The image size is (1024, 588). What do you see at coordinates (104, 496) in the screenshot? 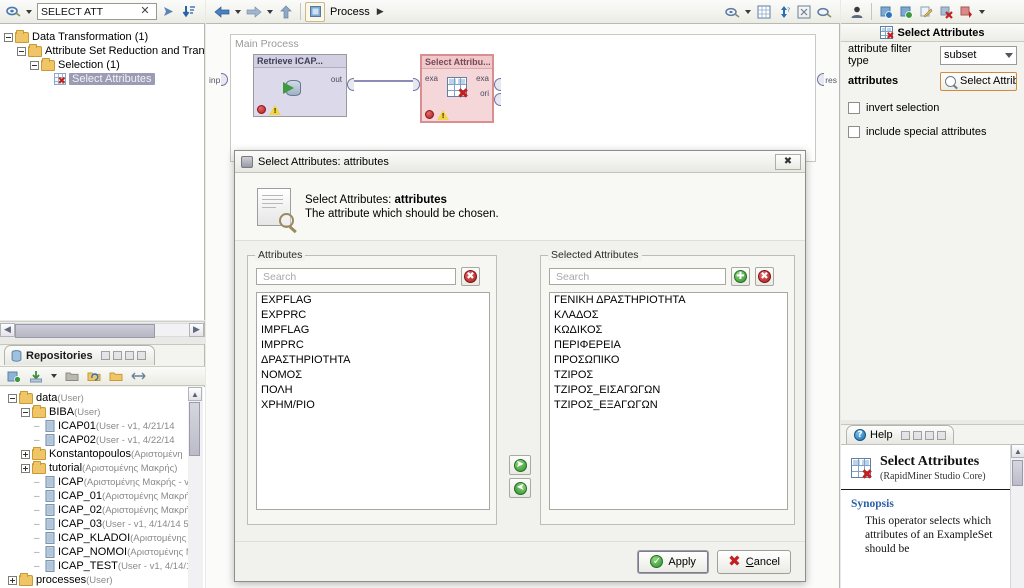
I see `repository-tree-item: – ICAP_01 (Αριστομένης Μακρής` at bounding box center [104, 496].